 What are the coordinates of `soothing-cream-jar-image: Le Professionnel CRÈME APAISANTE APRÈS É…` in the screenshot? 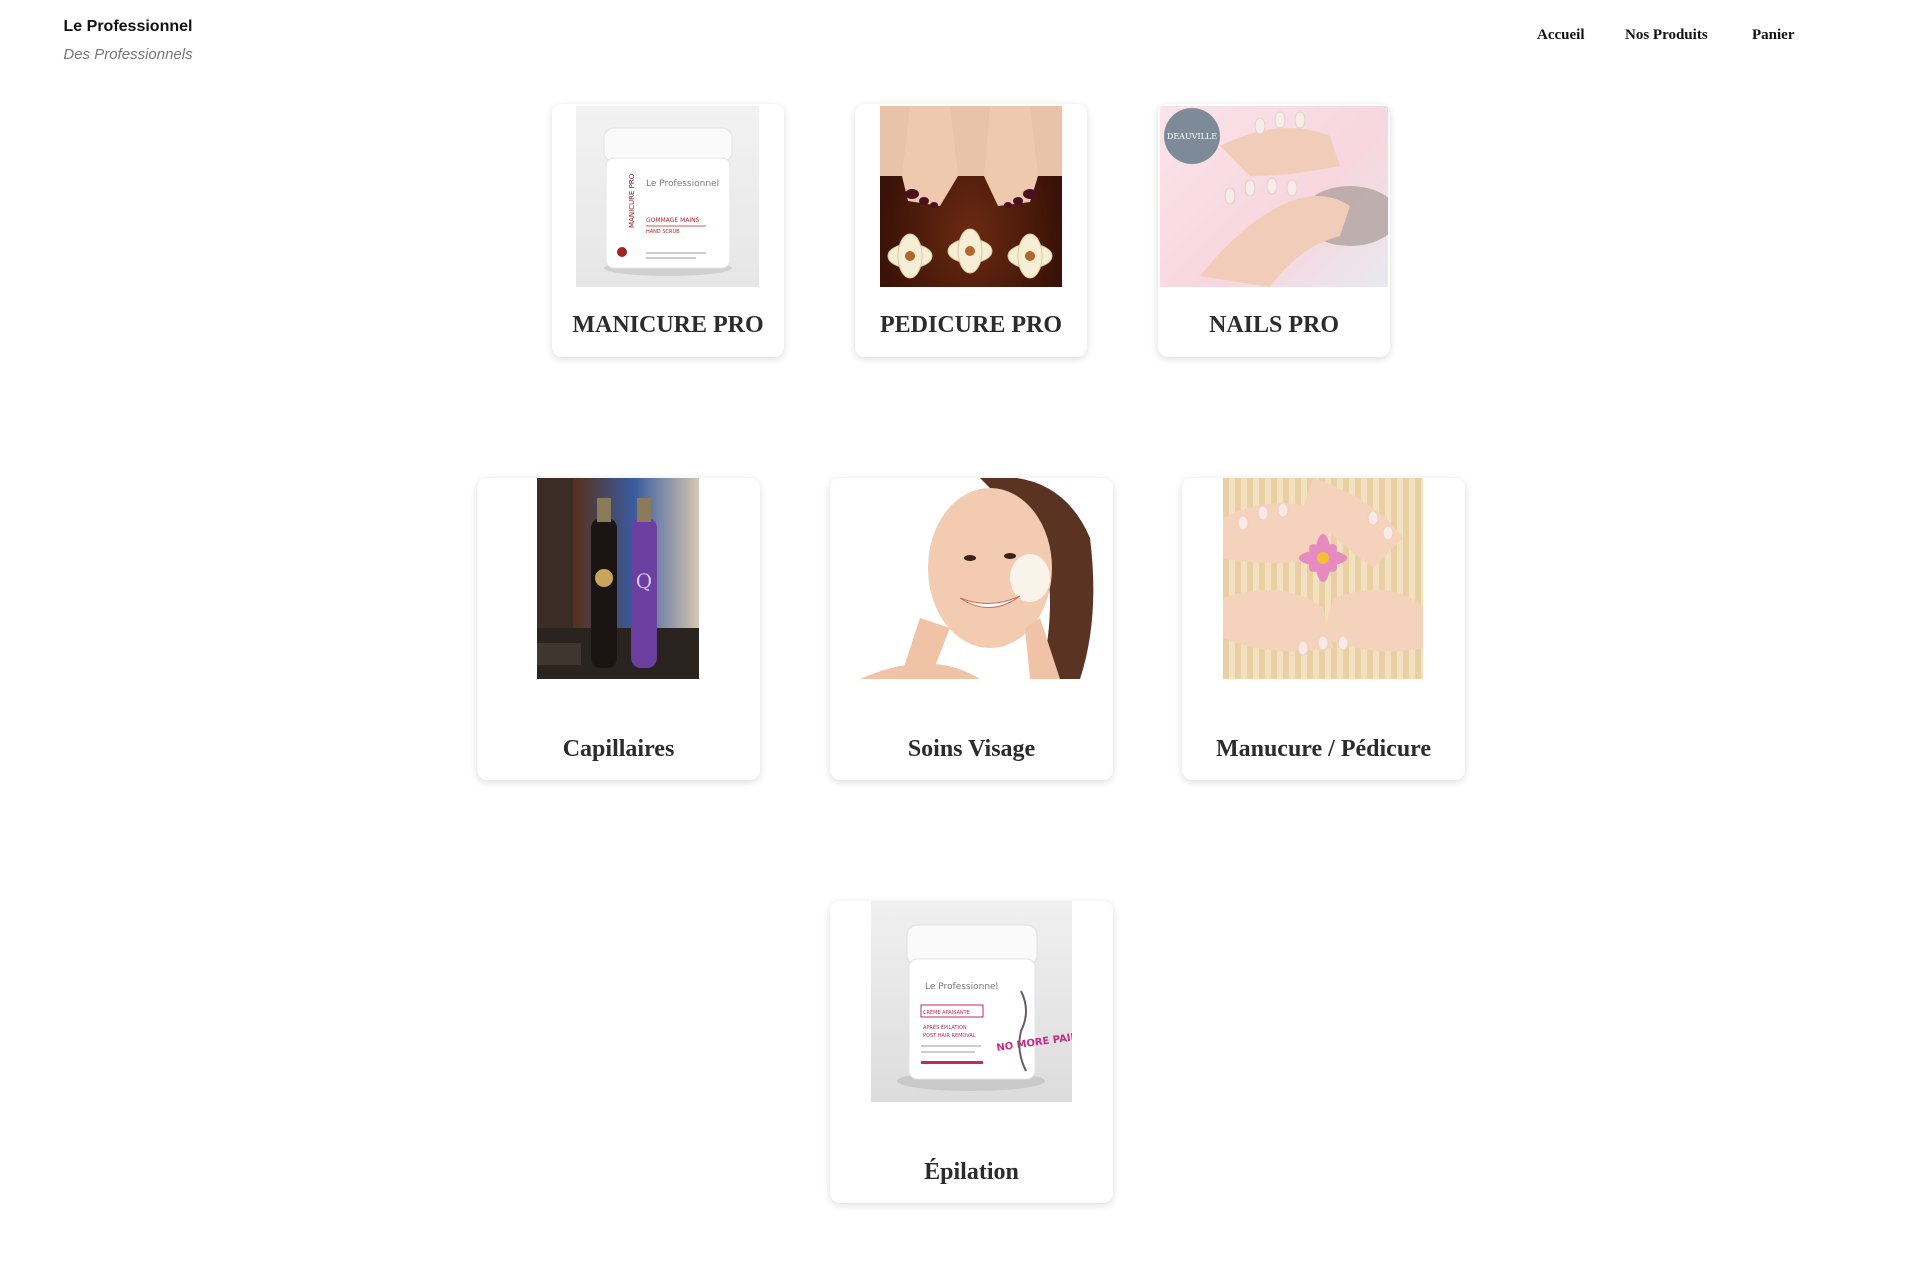 It's located at (971, 1001).